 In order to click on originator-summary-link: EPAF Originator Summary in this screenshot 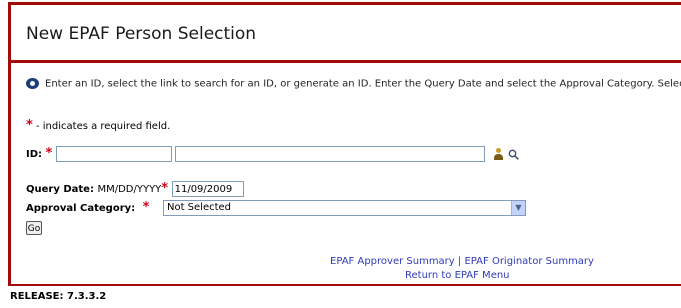, I will do `click(529, 261)`.